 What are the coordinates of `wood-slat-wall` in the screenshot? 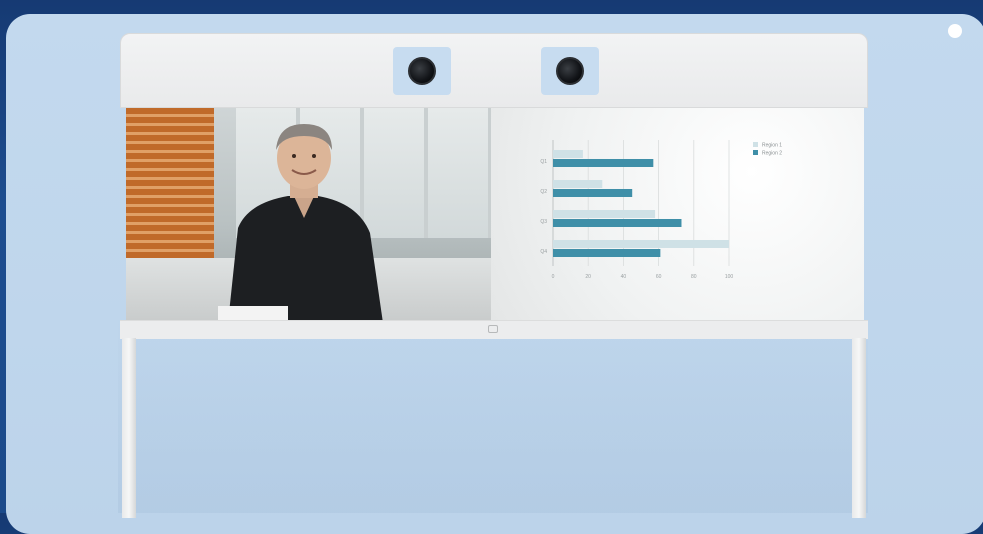 It's located at (170, 193).